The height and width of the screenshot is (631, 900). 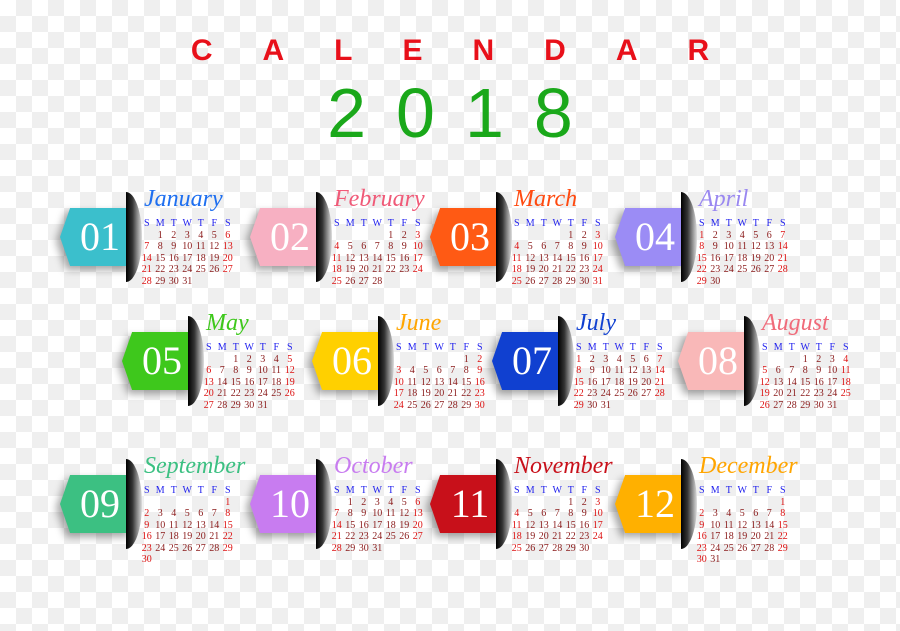 What do you see at coordinates (377, 514) in the screenshot?
I see `week-row: 7 8 9 10 11 12 13` at bounding box center [377, 514].